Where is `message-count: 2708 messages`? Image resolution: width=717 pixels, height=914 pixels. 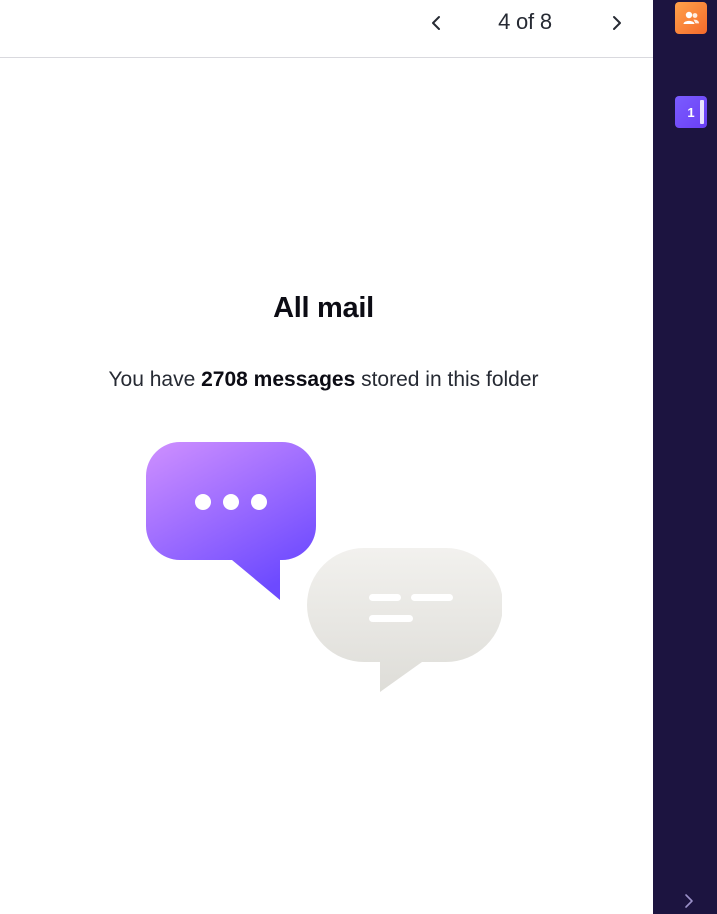 message-count: 2708 messages is located at coordinates (278, 379).